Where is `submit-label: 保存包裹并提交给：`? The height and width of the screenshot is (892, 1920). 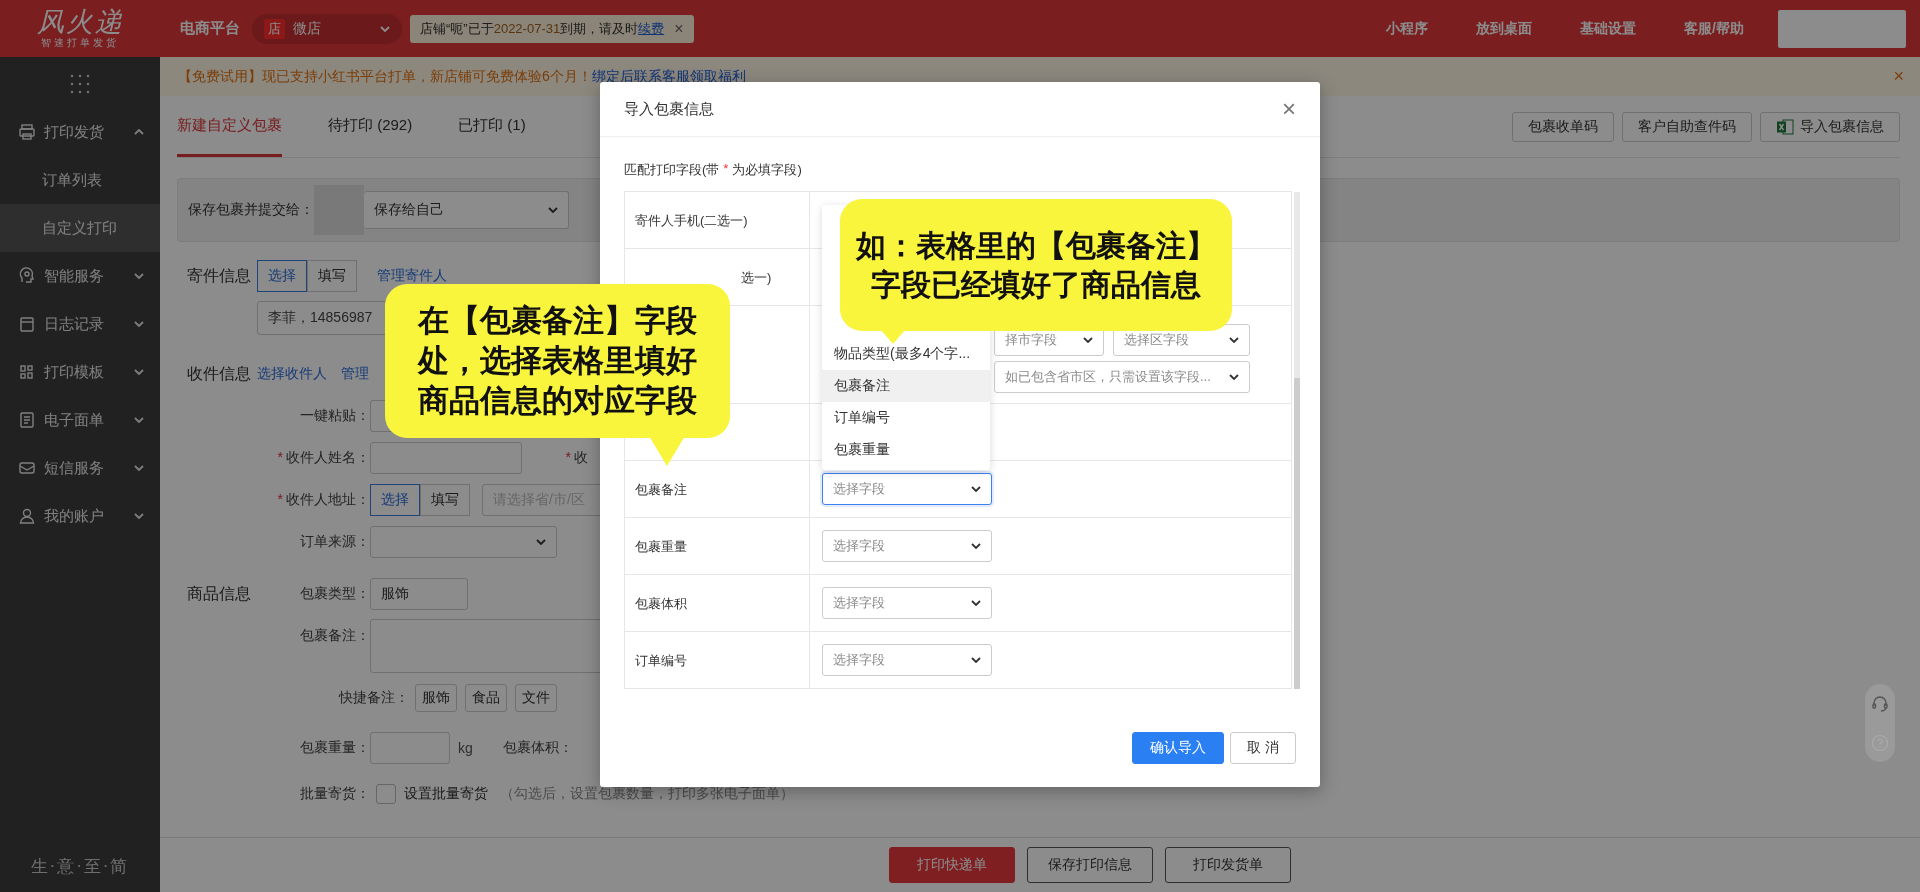 submit-label: 保存包裹并提交给： is located at coordinates (251, 210).